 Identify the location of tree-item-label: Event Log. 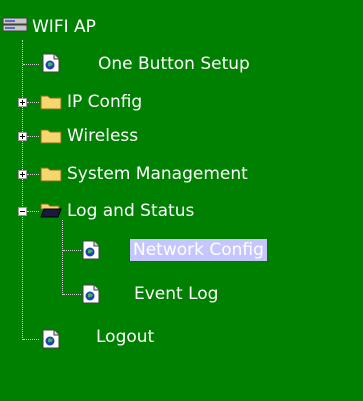
(176, 294).